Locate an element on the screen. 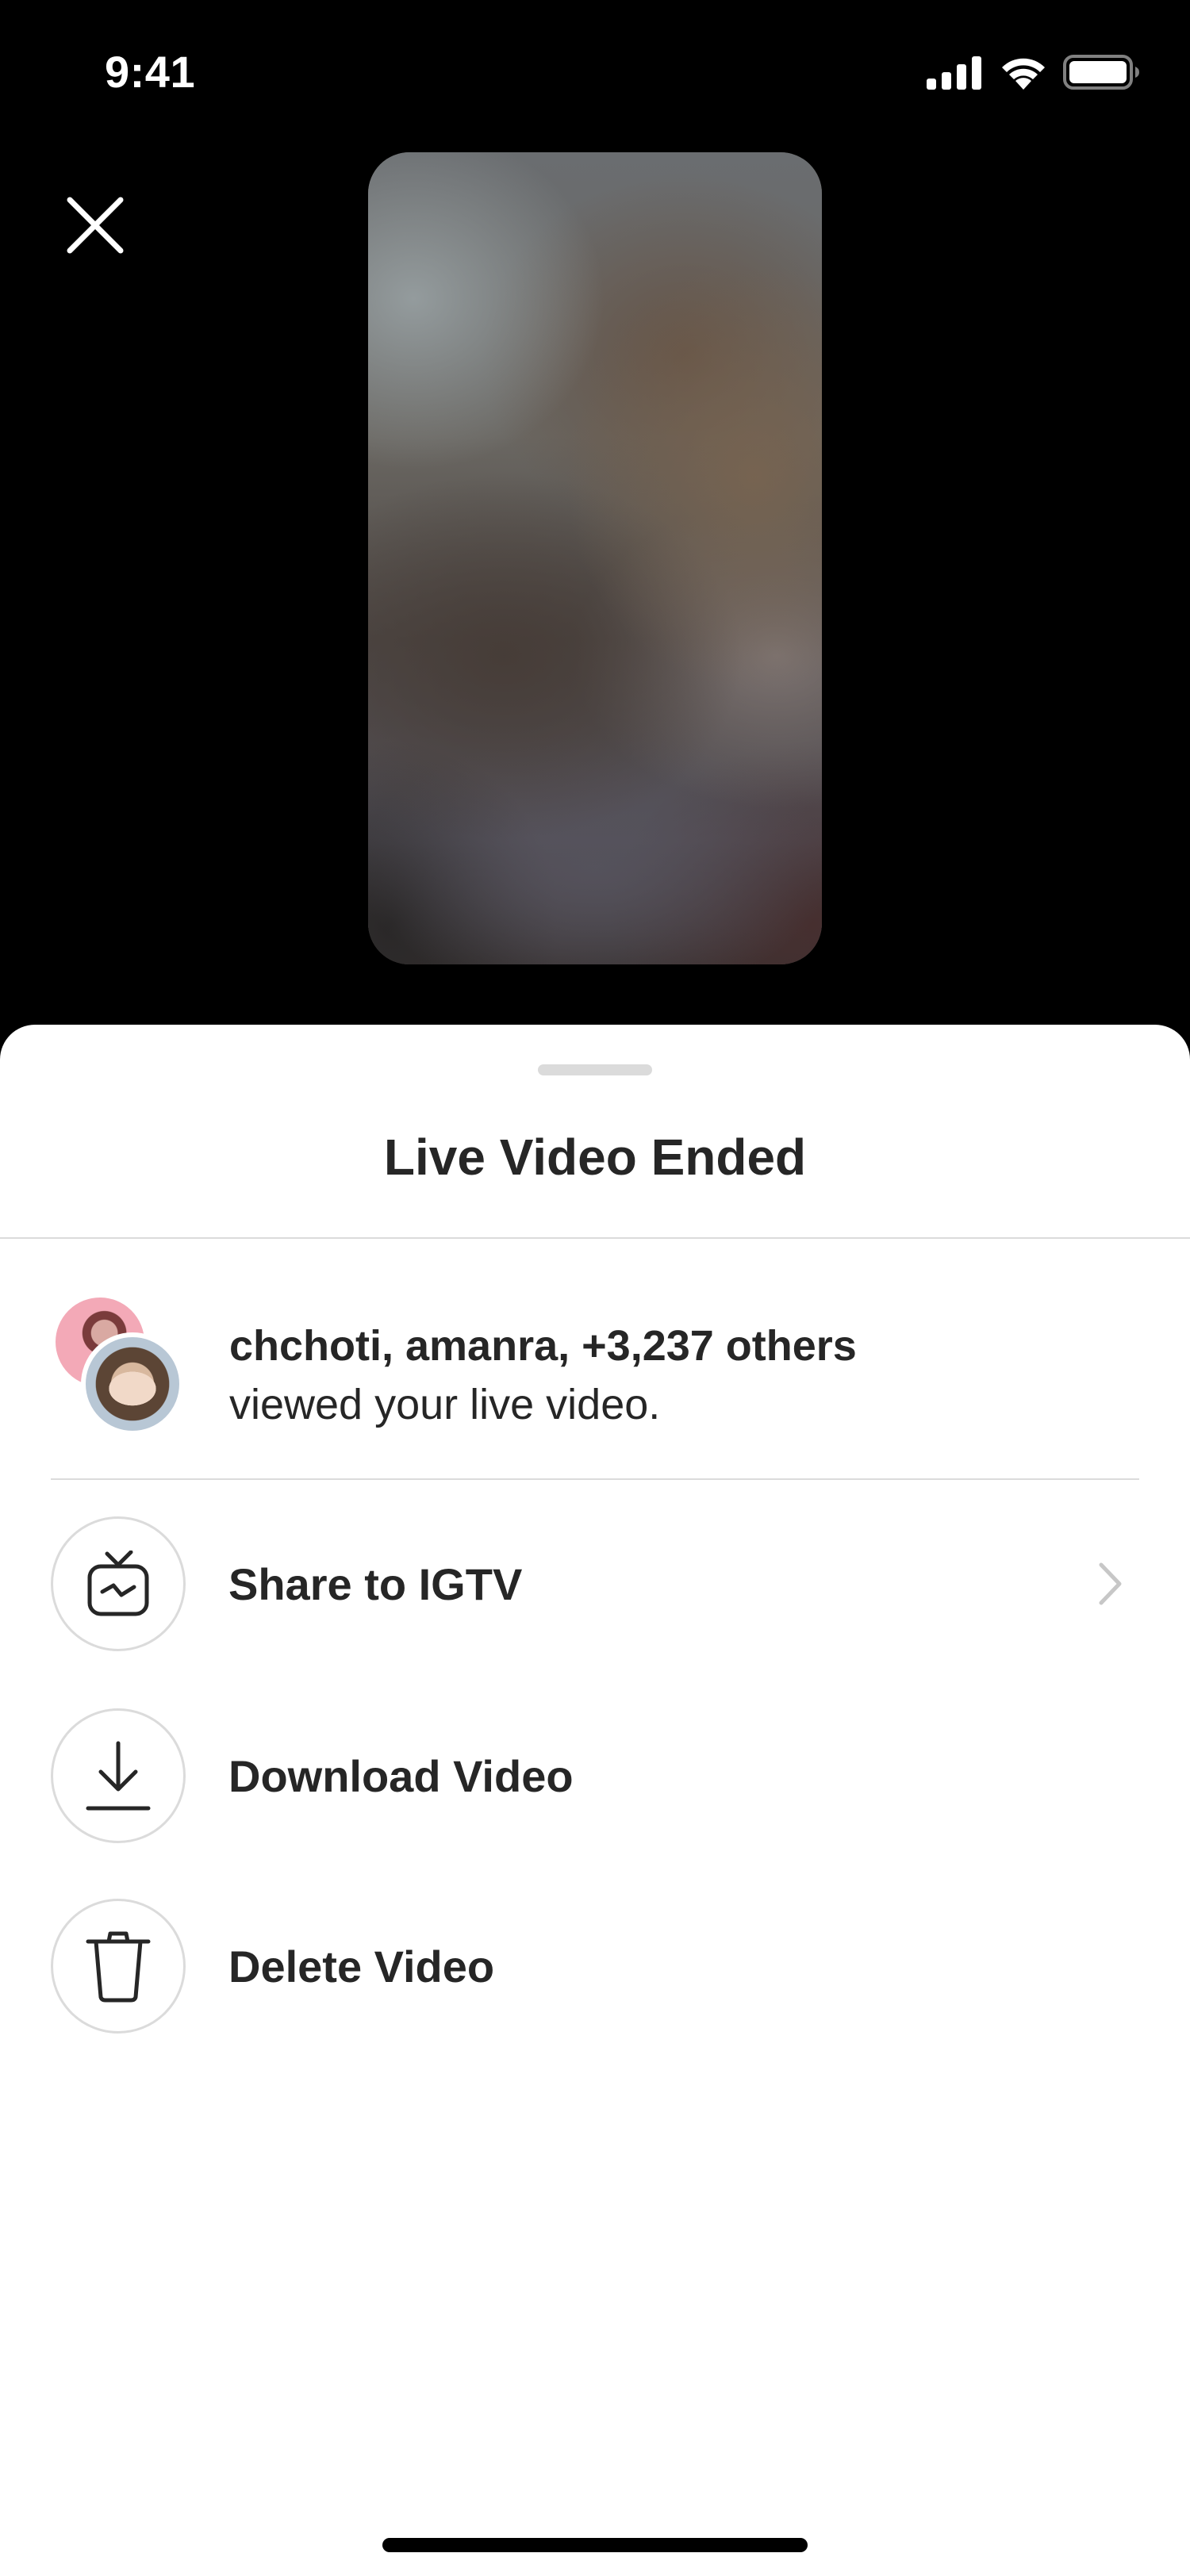  download-icon-circle is located at coordinates (118, 1776).